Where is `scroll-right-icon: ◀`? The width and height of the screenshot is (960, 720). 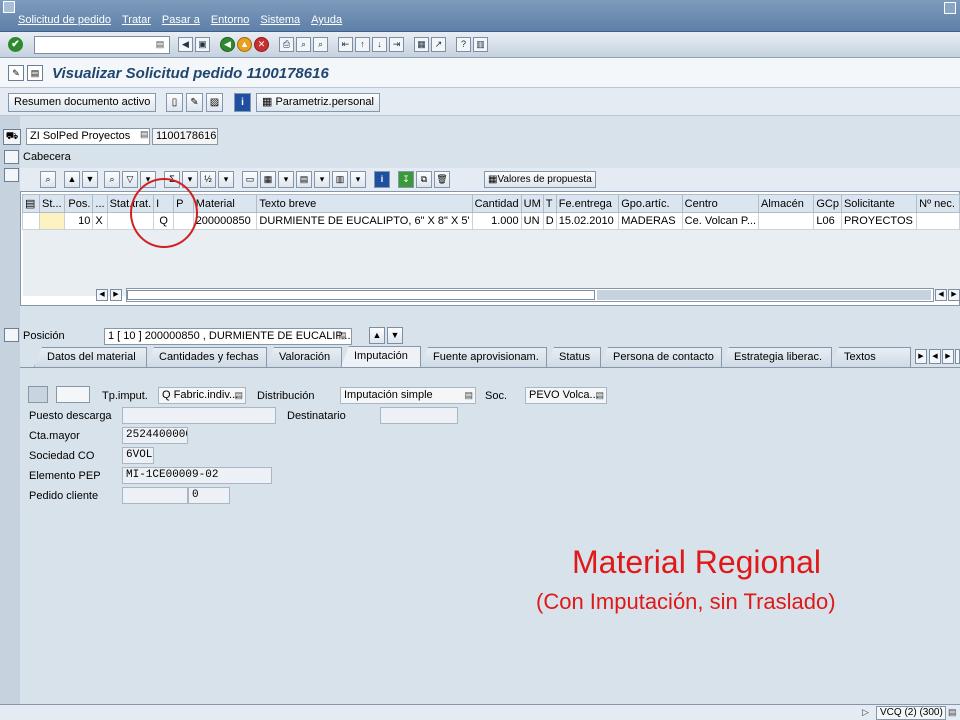 scroll-right-icon: ◀ is located at coordinates (941, 295).